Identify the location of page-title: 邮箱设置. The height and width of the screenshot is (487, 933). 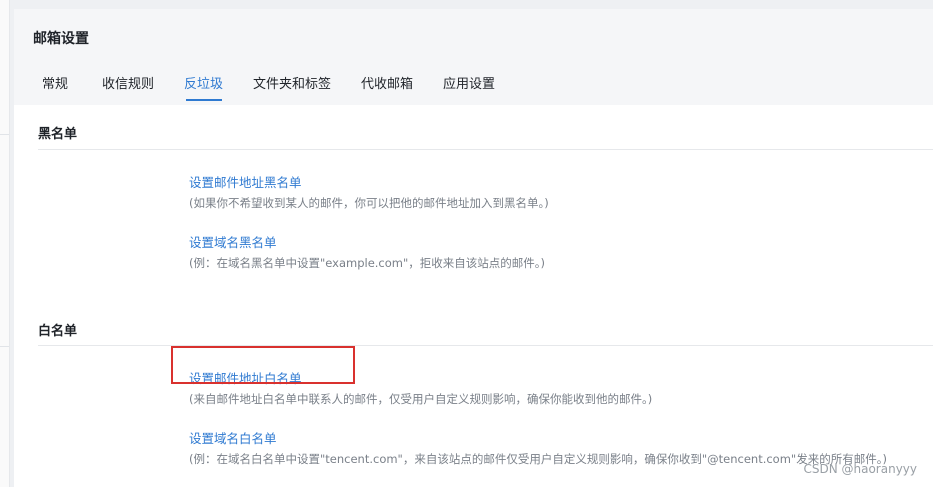
(61, 39).